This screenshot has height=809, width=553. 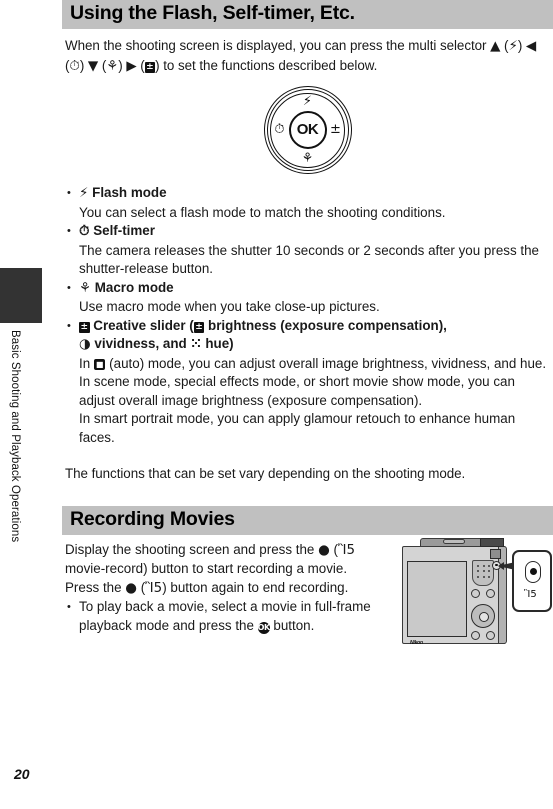 I want to click on ok-button: OK, so click(x=307, y=130).